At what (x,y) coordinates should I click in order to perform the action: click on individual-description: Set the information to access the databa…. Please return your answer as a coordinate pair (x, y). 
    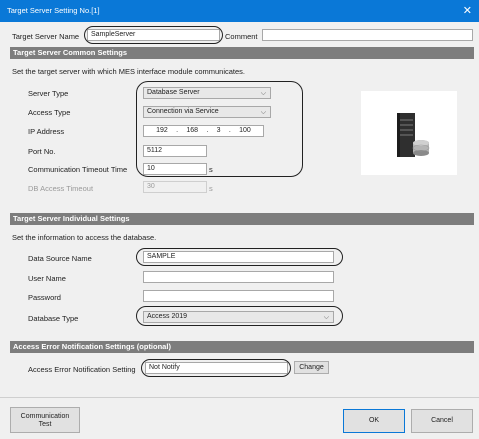
    Looking at the image, I should click on (84, 237).